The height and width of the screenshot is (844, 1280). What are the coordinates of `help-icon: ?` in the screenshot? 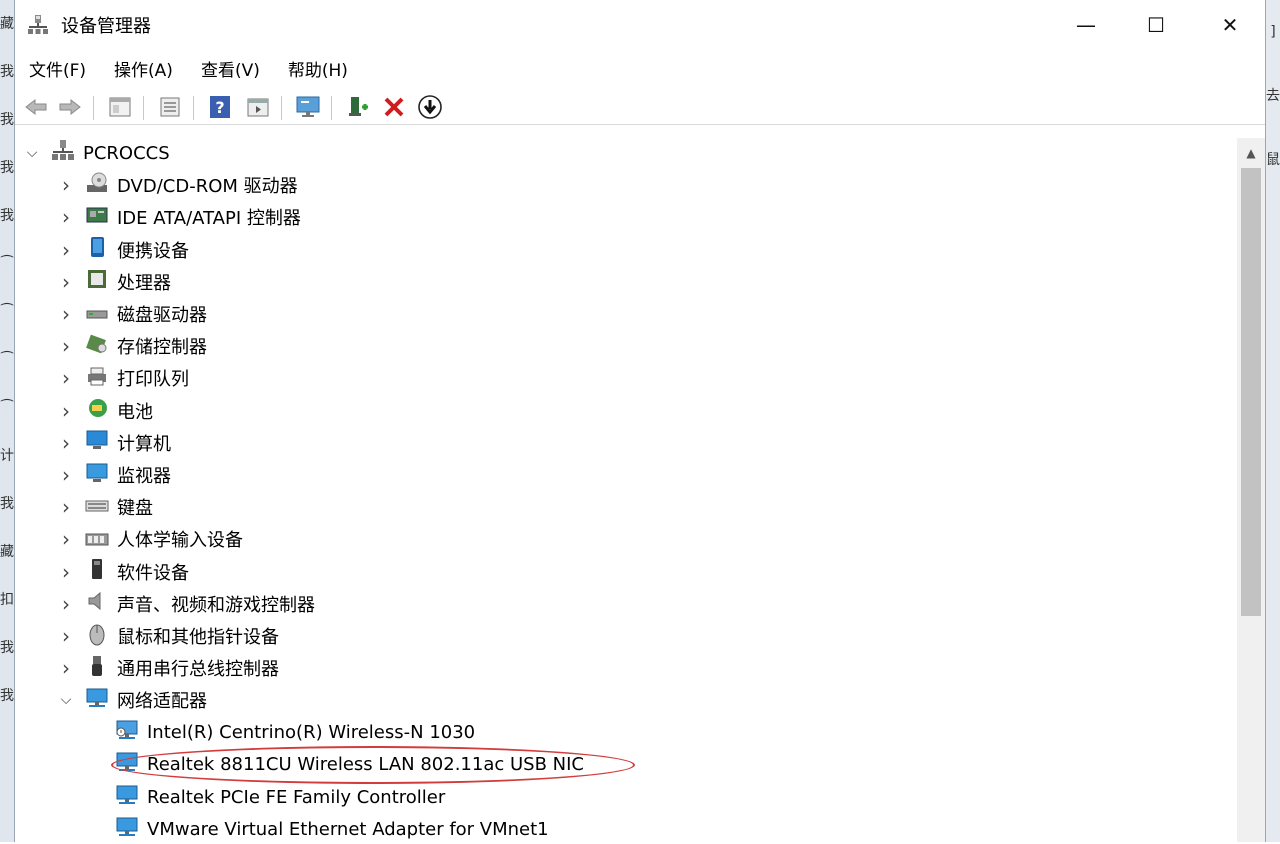 It's located at (220, 107).